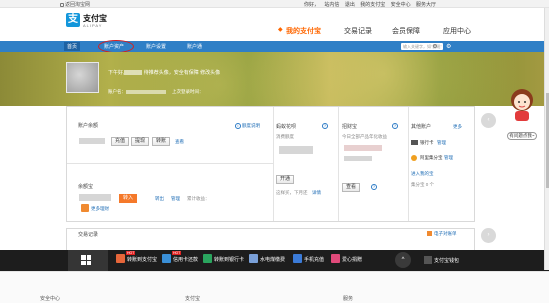  What do you see at coordinates (351, 187) in the screenshot?
I see `view-button: 查看` at bounding box center [351, 187].